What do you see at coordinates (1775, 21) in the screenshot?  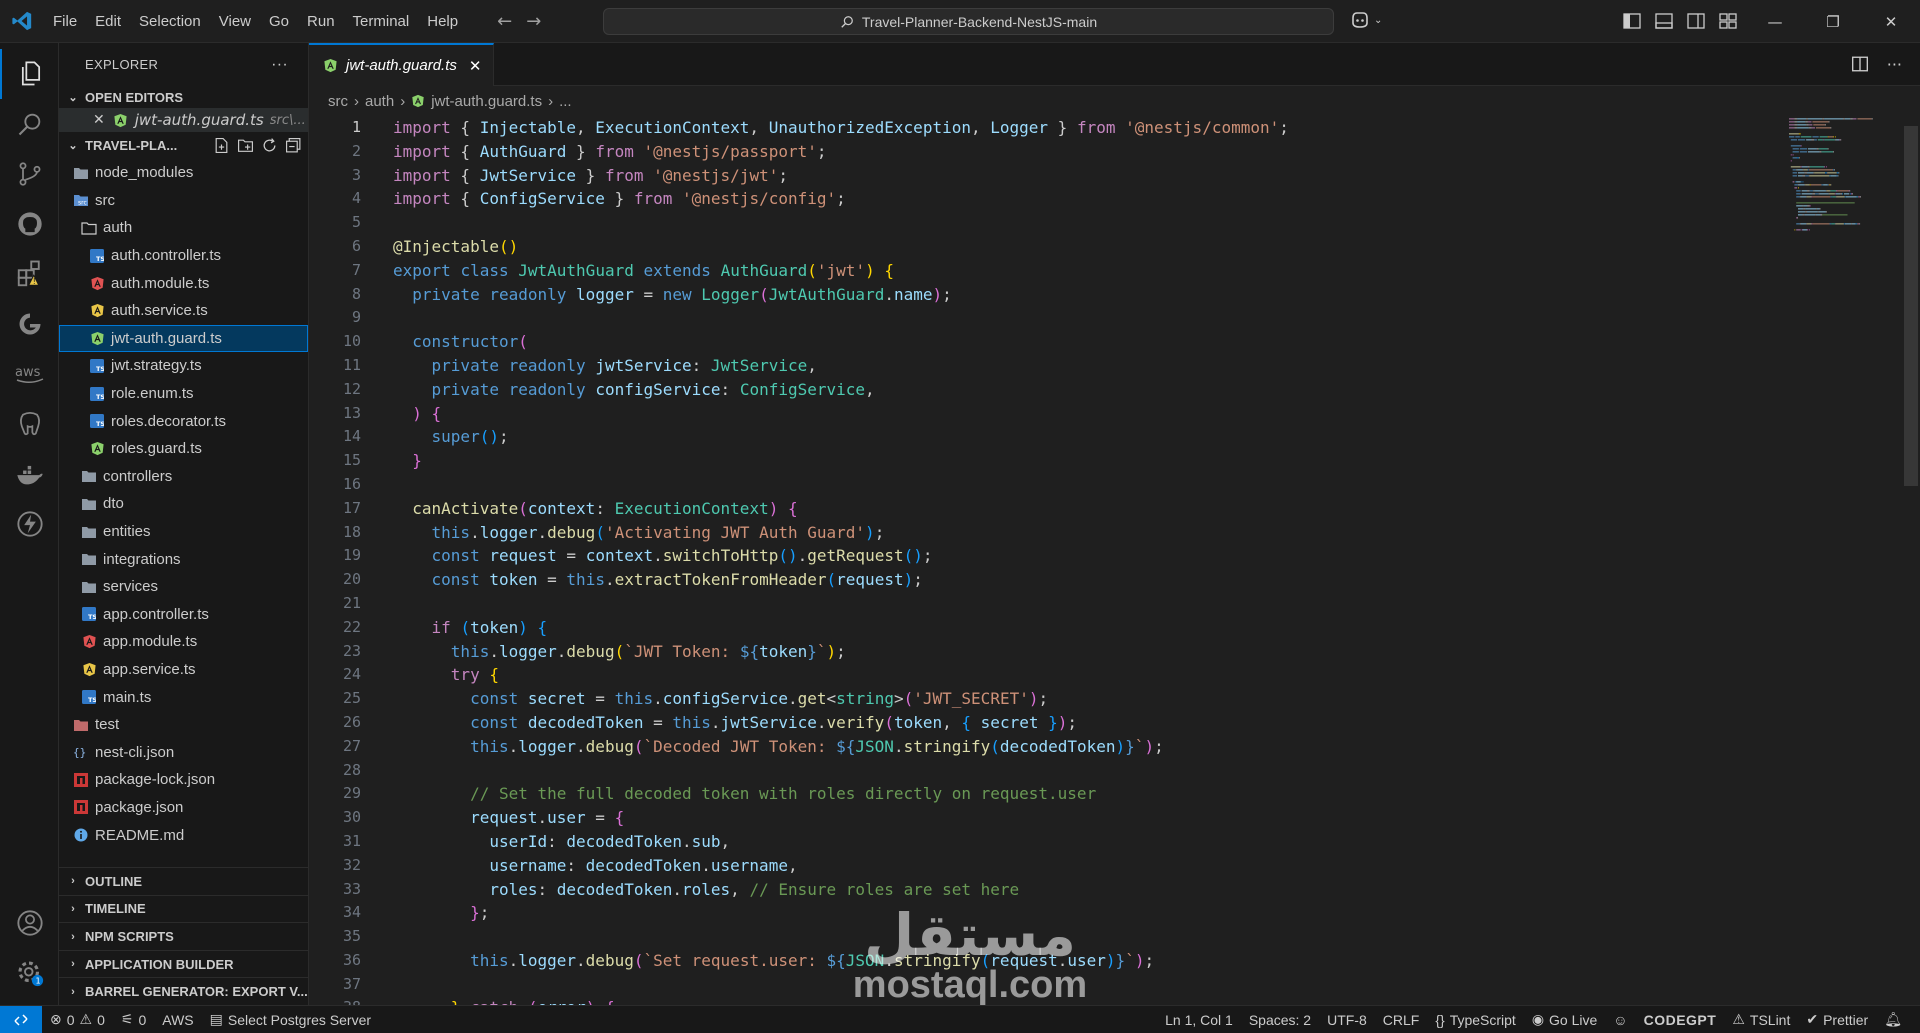 I see `minimize-icon: —` at bounding box center [1775, 21].